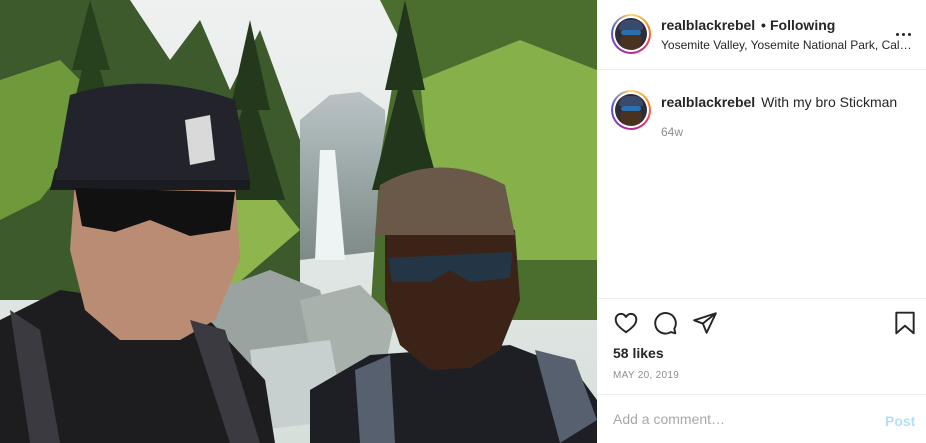 The width and height of the screenshot is (926, 443). What do you see at coordinates (708, 25) in the screenshot?
I see `header-username-link: realblackrebel` at bounding box center [708, 25].